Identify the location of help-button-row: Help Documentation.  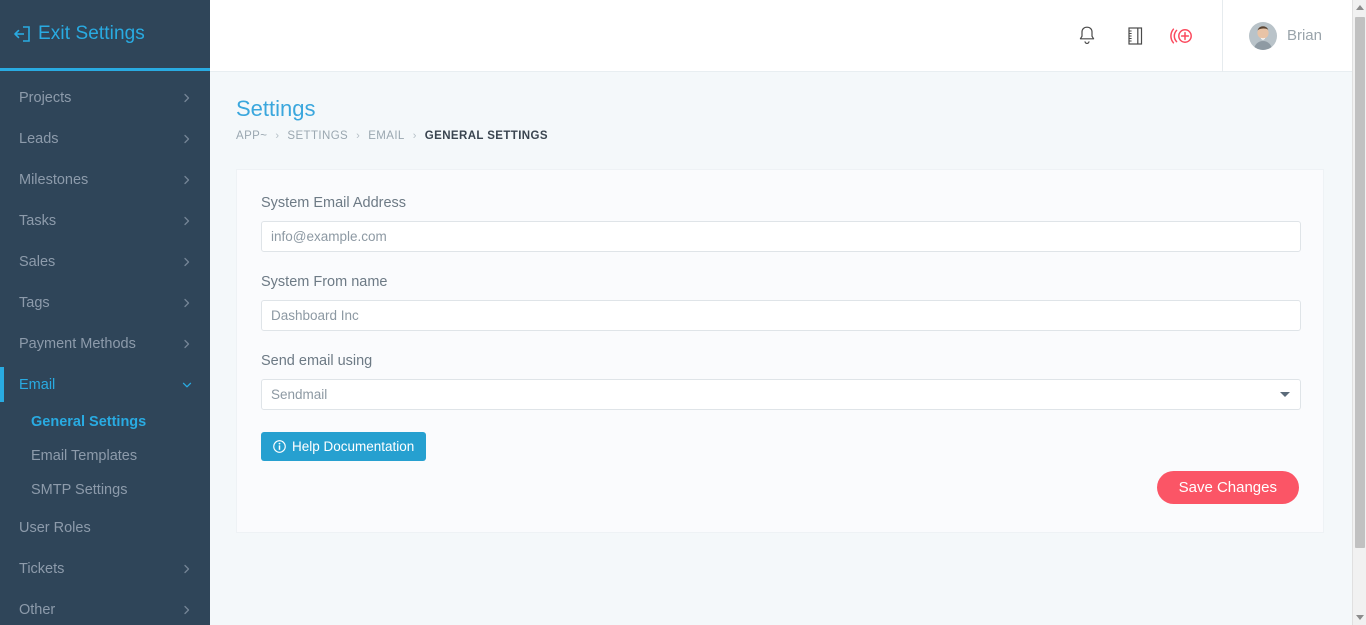
(780, 446).